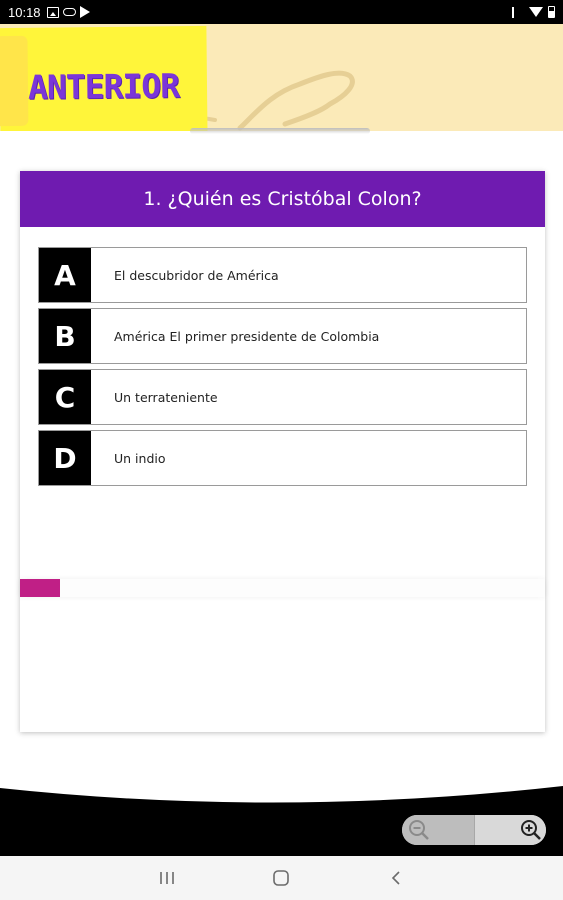 This screenshot has height=900, width=563. What do you see at coordinates (282, 588) in the screenshot?
I see `progress-bar` at bounding box center [282, 588].